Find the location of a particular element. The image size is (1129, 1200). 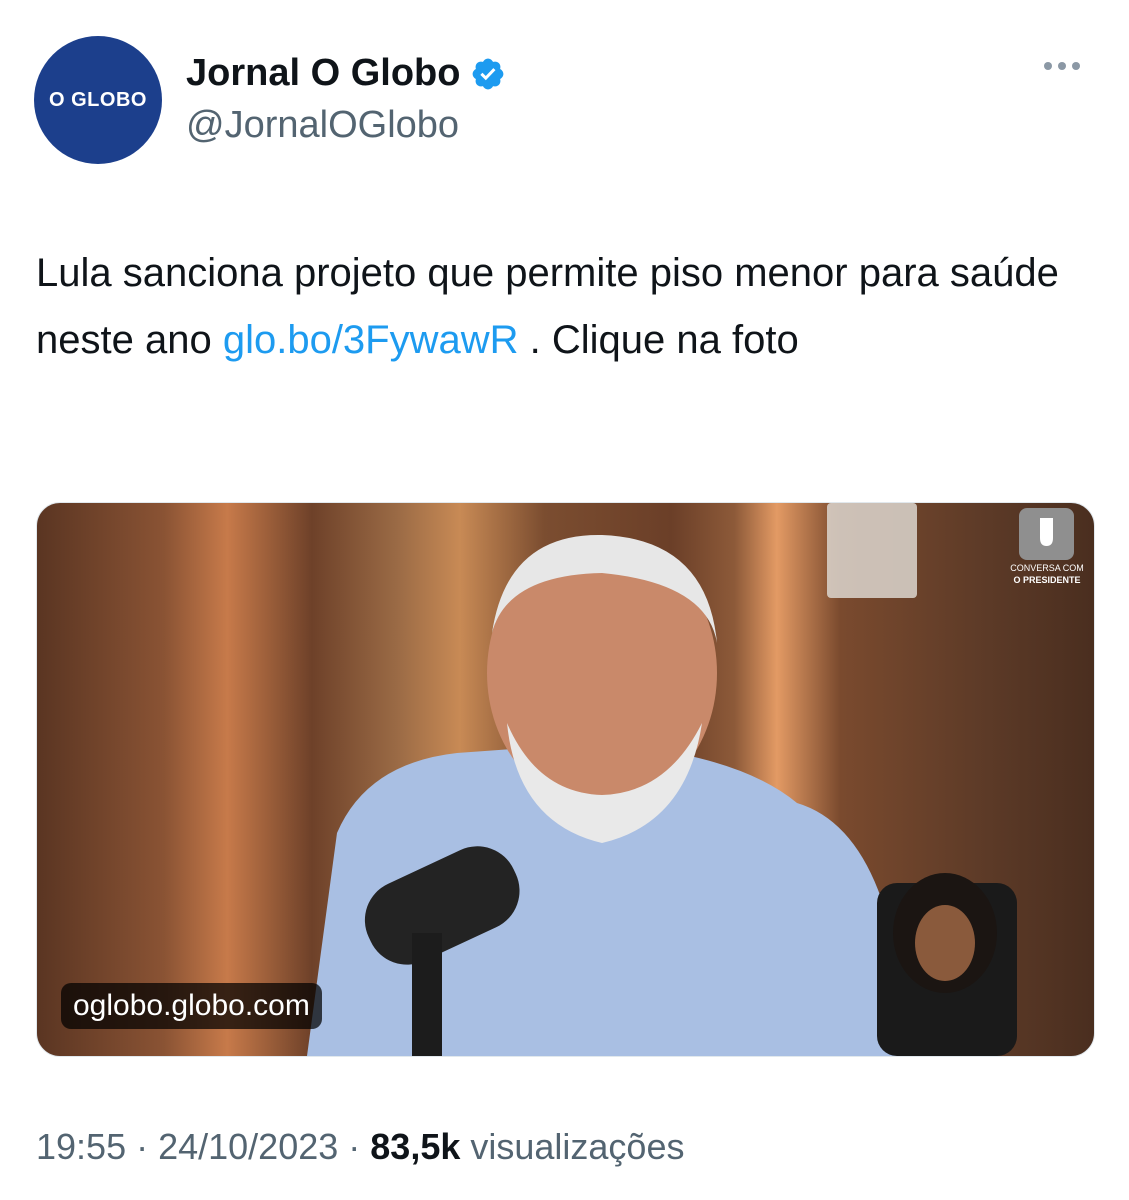

more-options-icon is located at coordinates (1062, 66).